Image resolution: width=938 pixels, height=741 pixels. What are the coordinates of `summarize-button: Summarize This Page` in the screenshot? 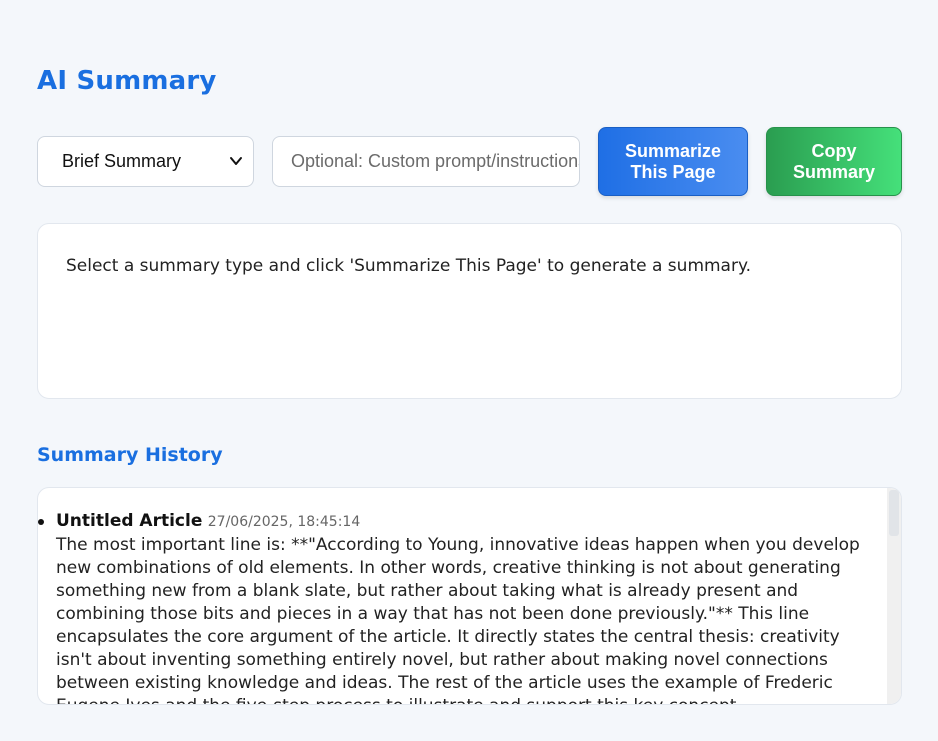 It's located at (673, 161).